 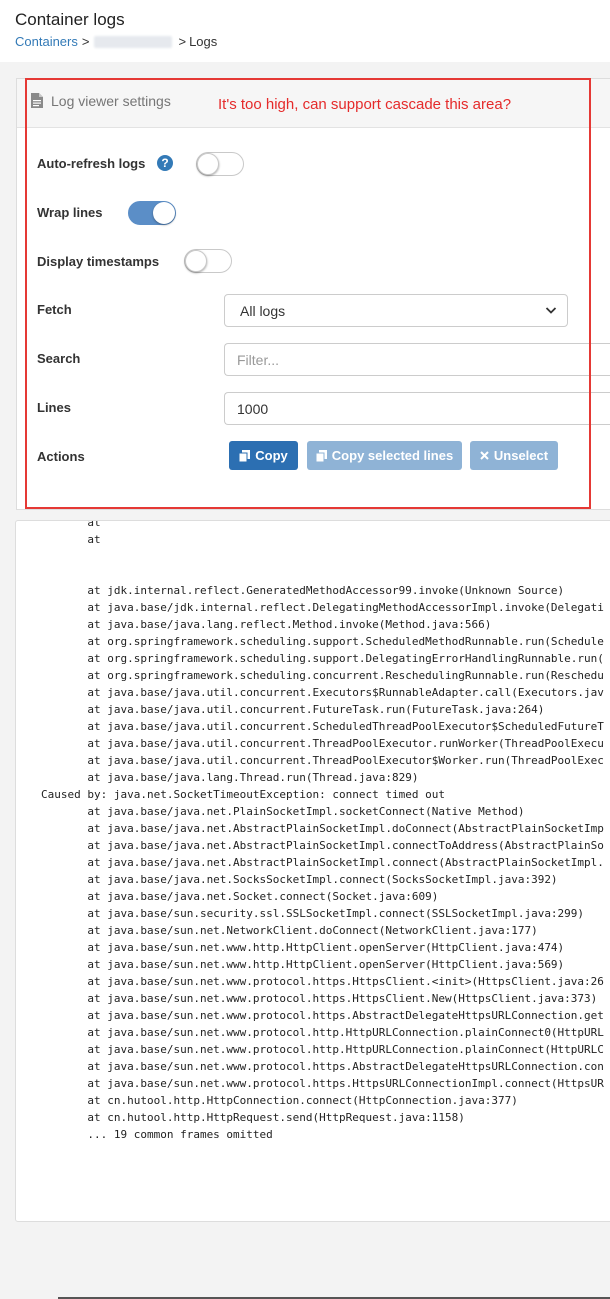 What do you see at coordinates (46, 41) in the screenshot?
I see `breadcrumb-containers-link: Containers` at bounding box center [46, 41].